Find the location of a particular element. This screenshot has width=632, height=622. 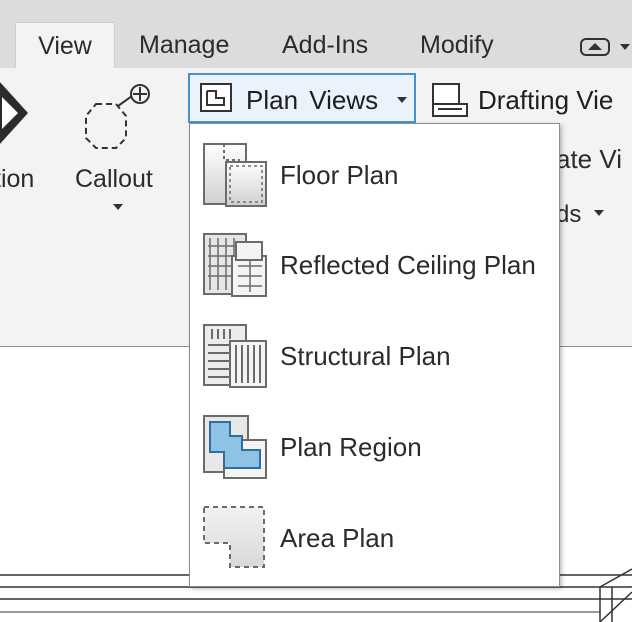

reflected-ceiling-plan-icon is located at coordinates (235, 265).